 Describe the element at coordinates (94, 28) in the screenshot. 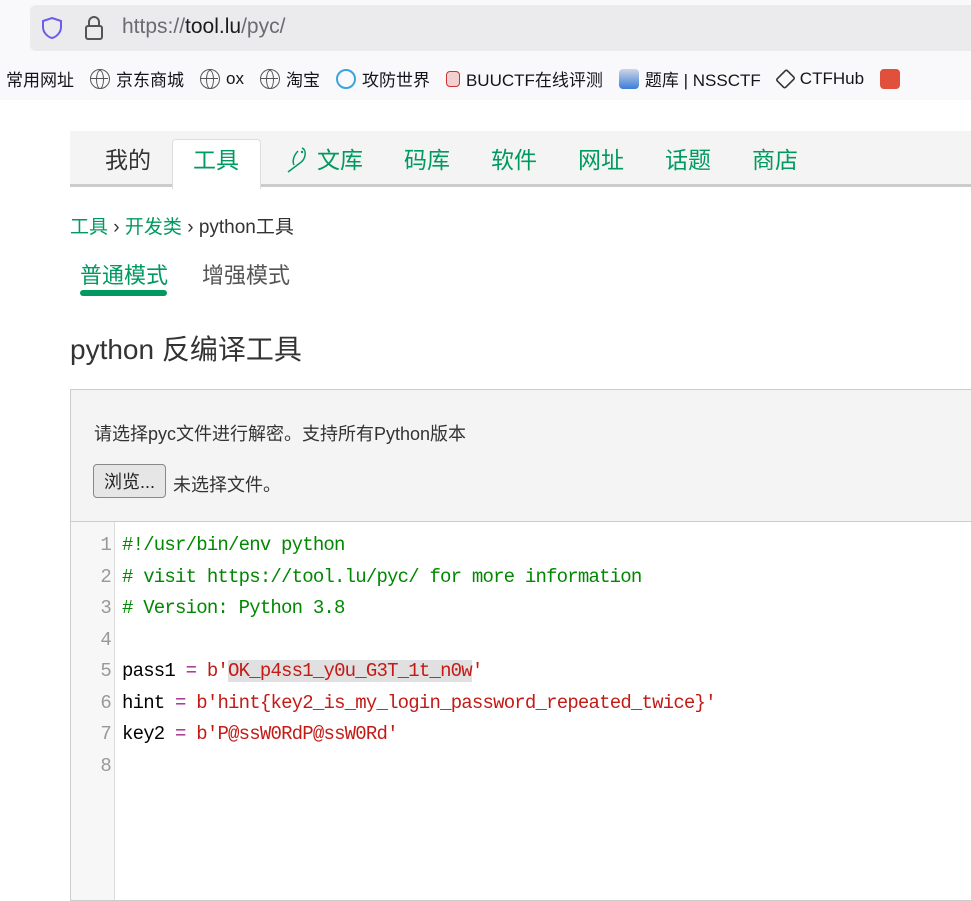

I see `lock-icon` at that location.